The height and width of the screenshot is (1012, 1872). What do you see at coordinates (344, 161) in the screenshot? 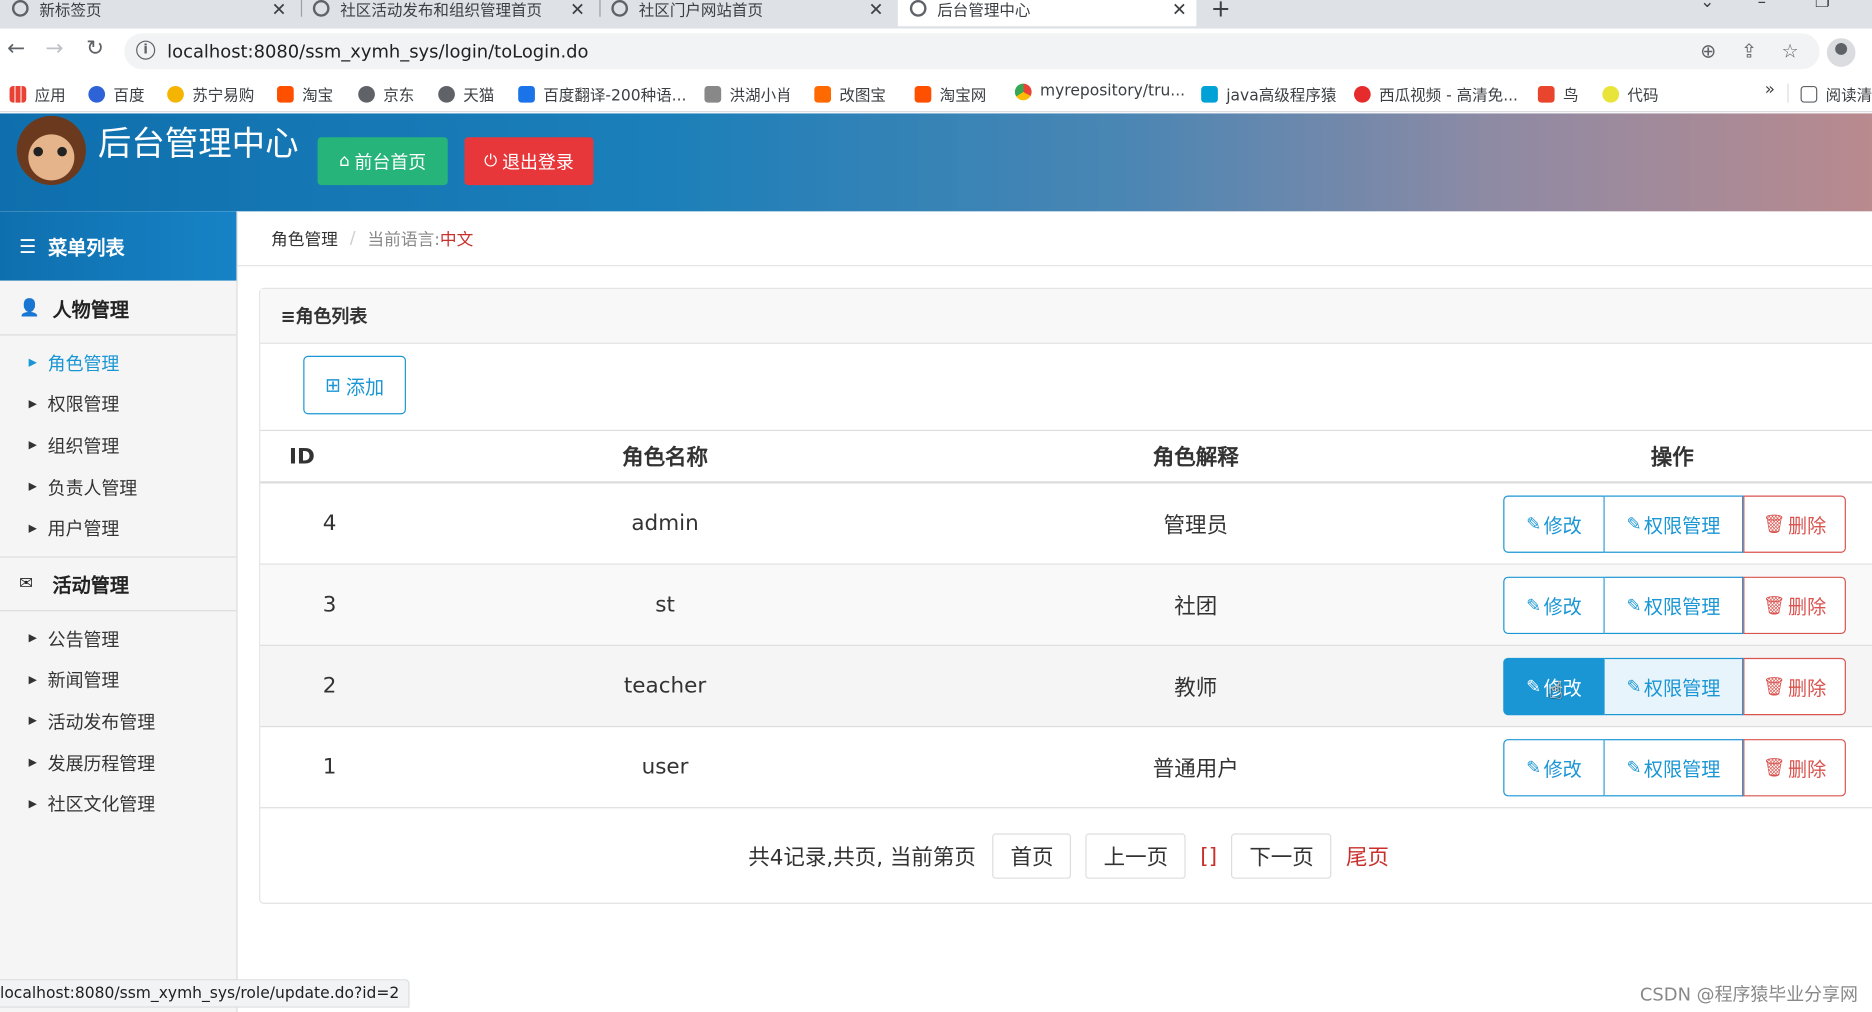
I see `home-icon: ⌂` at bounding box center [344, 161].